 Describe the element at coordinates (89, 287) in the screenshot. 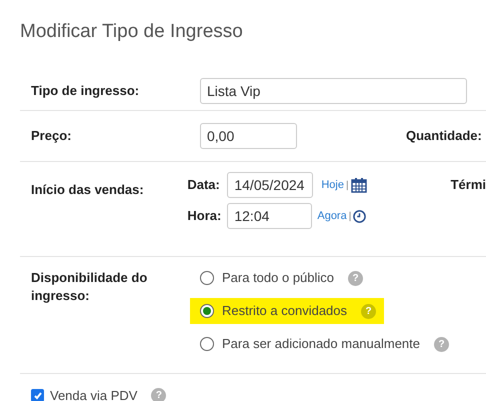

I see `field-label: Disponibilidade do ingresso:` at that location.